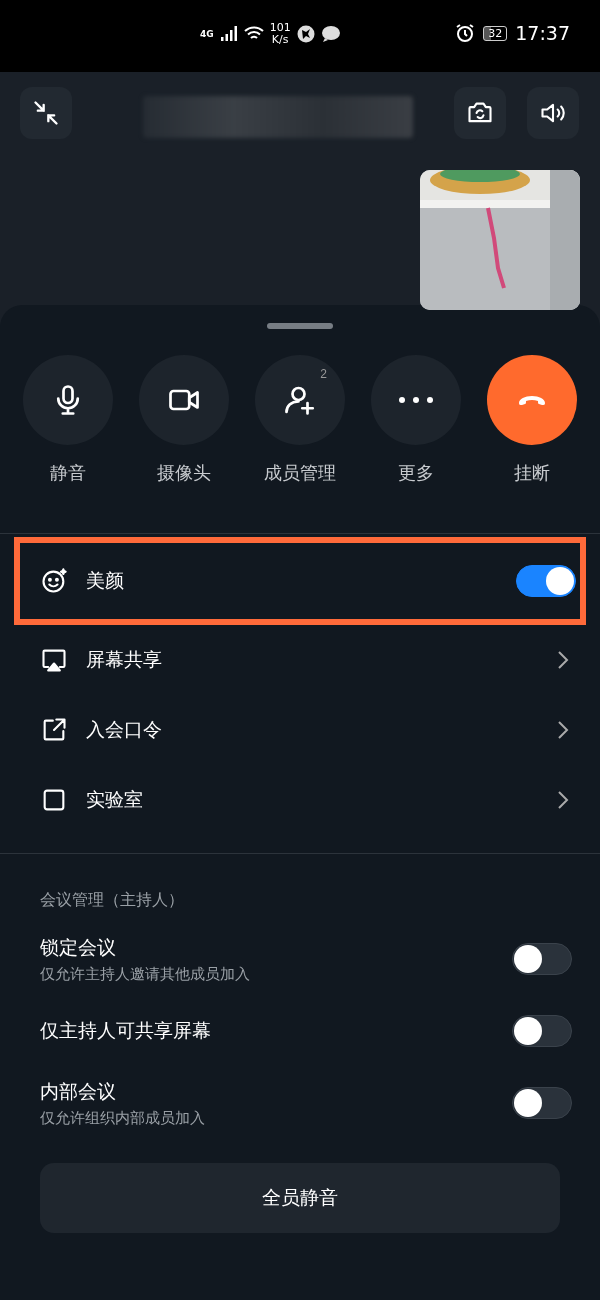 This screenshot has height=1300, width=600. What do you see at coordinates (124, 659) in the screenshot?
I see `menu-label: 屏幕共享` at bounding box center [124, 659].